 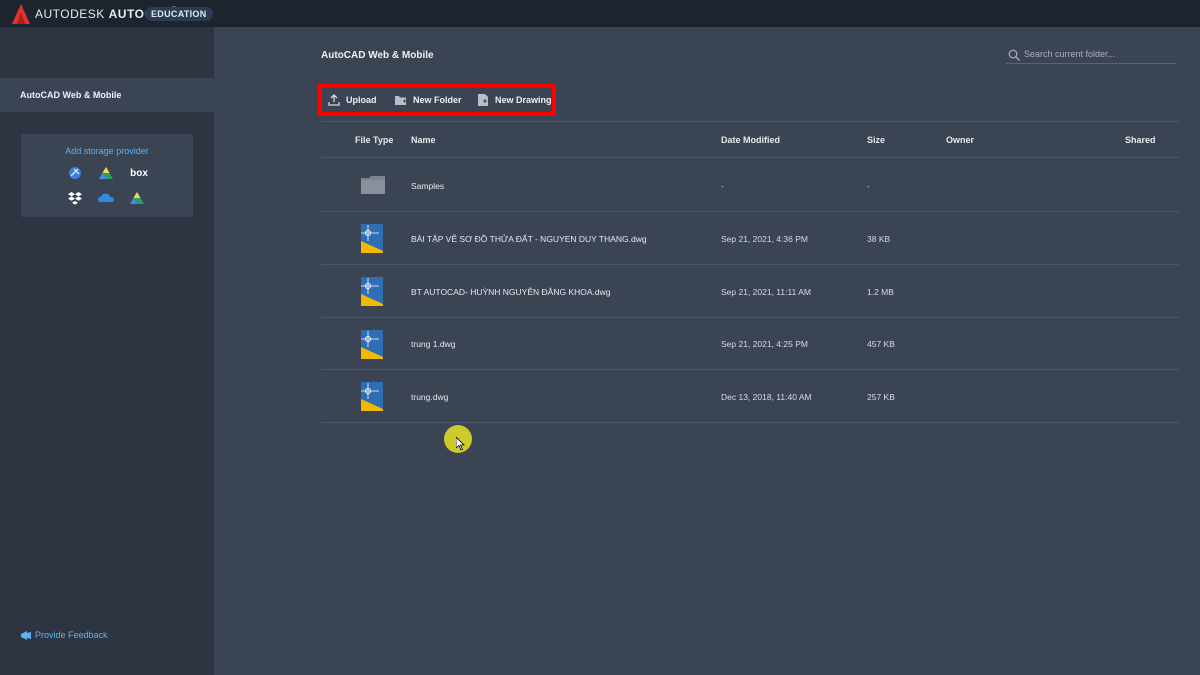 I want to click on provide-feedback-link: Provide Feedback, so click(x=64, y=635).